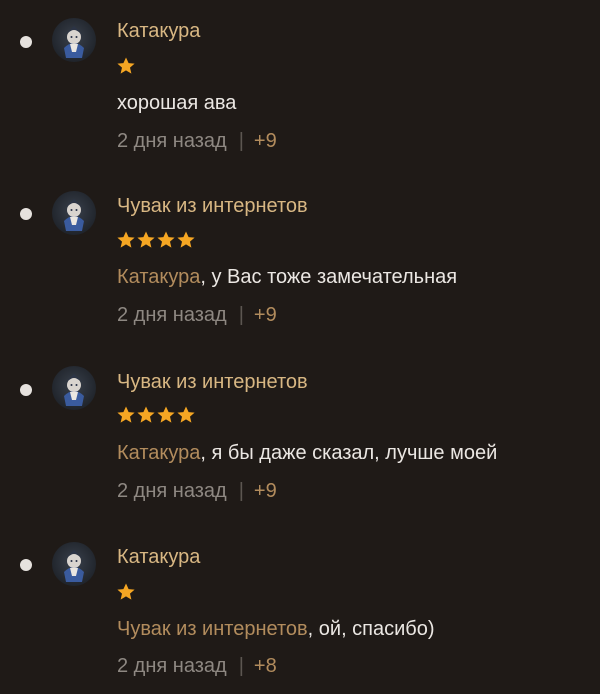  What do you see at coordinates (265, 666) in the screenshot?
I see `vote-count: +8` at bounding box center [265, 666].